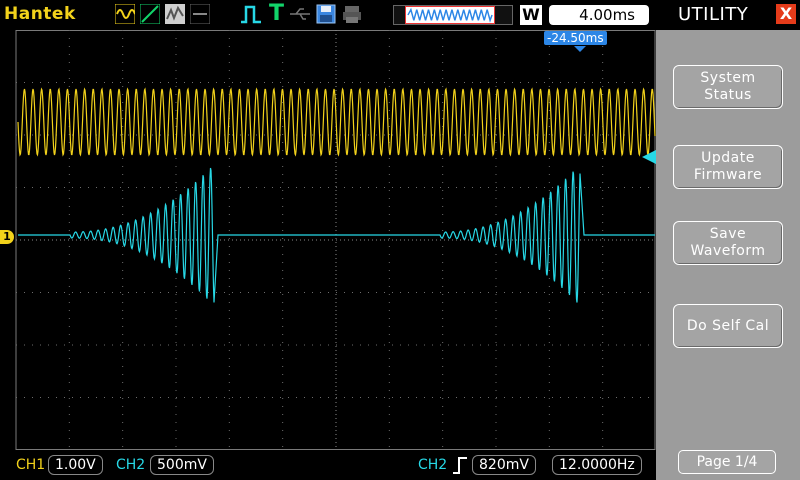 This screenshot has width=800, height=480. What do you see at coordinates (504, 465) in the screenshot?
I see `trigger-level: 820mV` at bounding box center [504, 465].